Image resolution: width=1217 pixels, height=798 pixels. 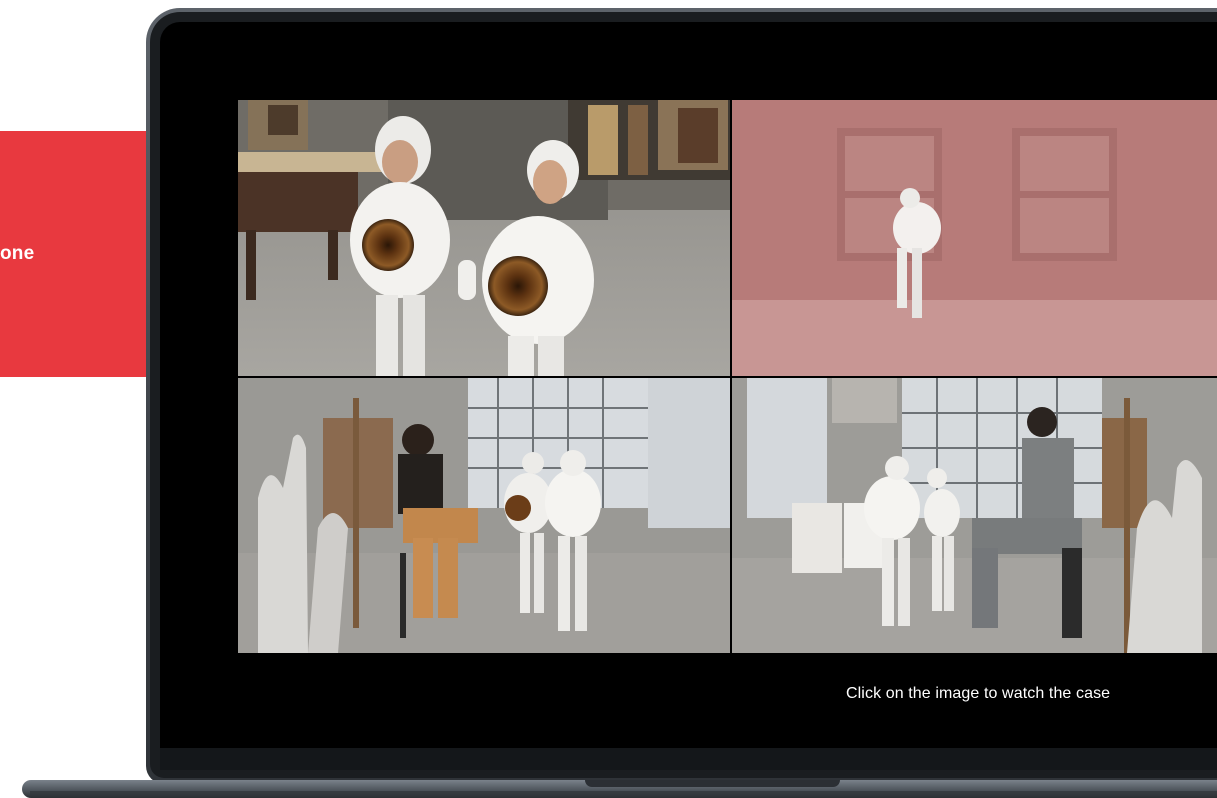 What do you see at coordinates (688, 759) in the screenshot?
I see `laptop-screen-bottom-bar` at bounding box center [688, 759].